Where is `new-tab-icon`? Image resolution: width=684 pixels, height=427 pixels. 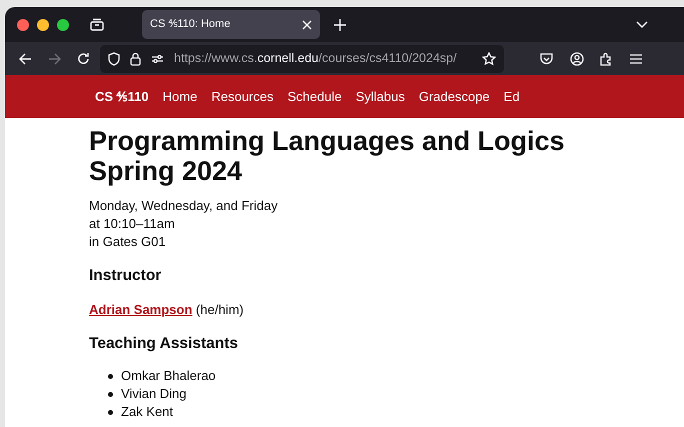 new-tab-icon is located at coordinates (340, 24).